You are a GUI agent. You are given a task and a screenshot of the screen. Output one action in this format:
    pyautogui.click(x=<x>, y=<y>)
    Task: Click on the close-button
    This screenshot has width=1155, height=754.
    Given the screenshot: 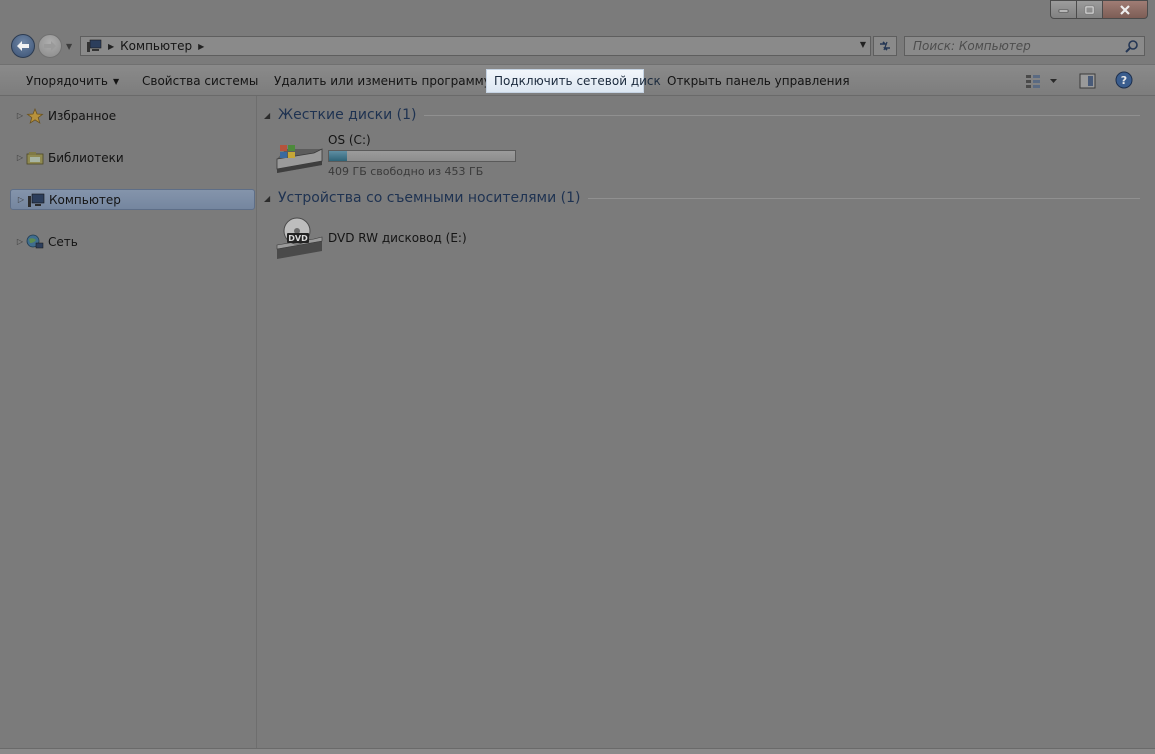 What is the action you would take?
    pyautogui.click(x=1125, y=9)
    